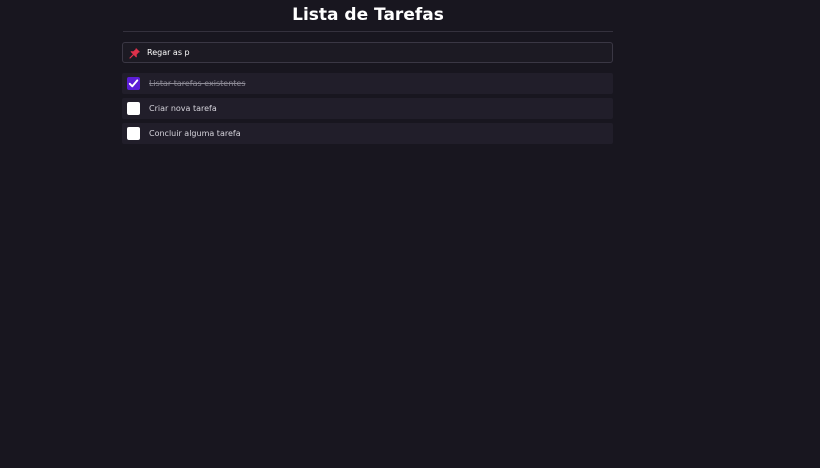  I want to click on task-label: Concluir alguma tarefa, so click(195, 133).